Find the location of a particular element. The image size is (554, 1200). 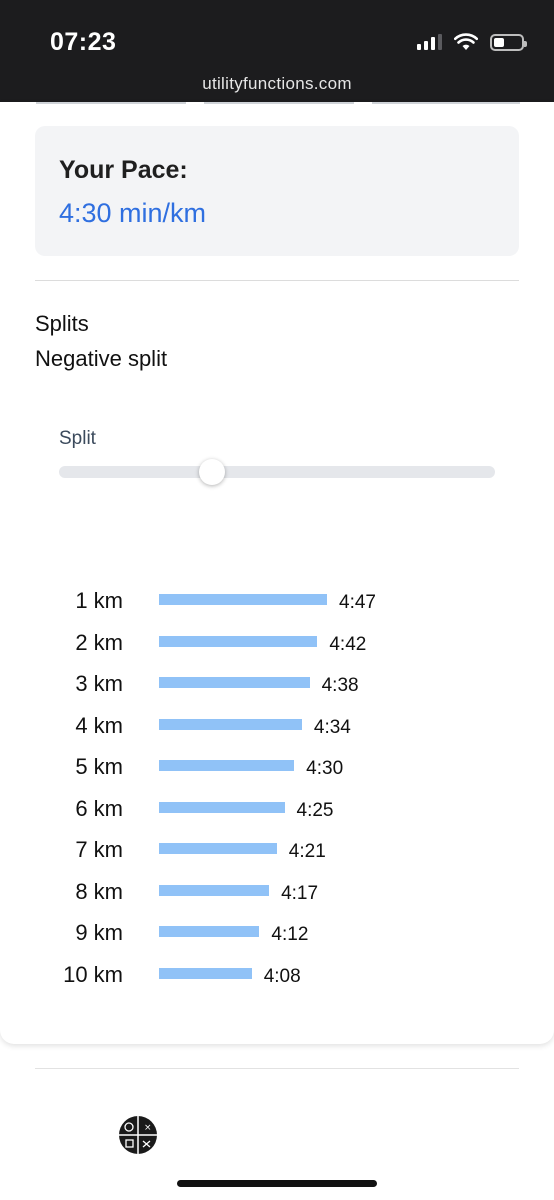

split-row: 5 km 4:30 is located at coordinates (277, 767).